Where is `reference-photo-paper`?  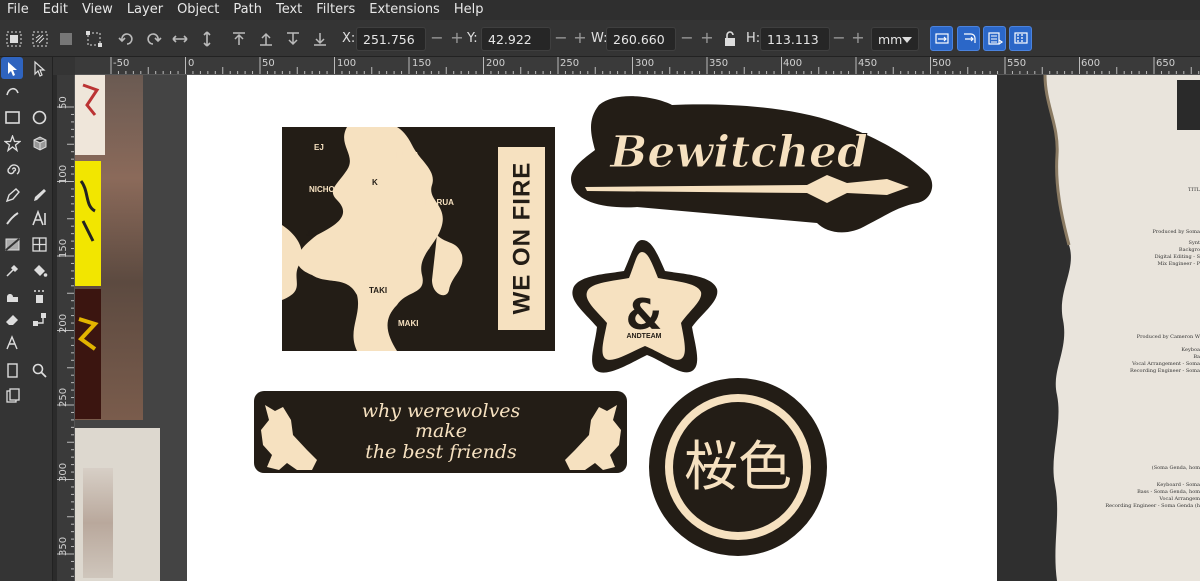
reference-photo-paper is located at coordinates (117, 504).